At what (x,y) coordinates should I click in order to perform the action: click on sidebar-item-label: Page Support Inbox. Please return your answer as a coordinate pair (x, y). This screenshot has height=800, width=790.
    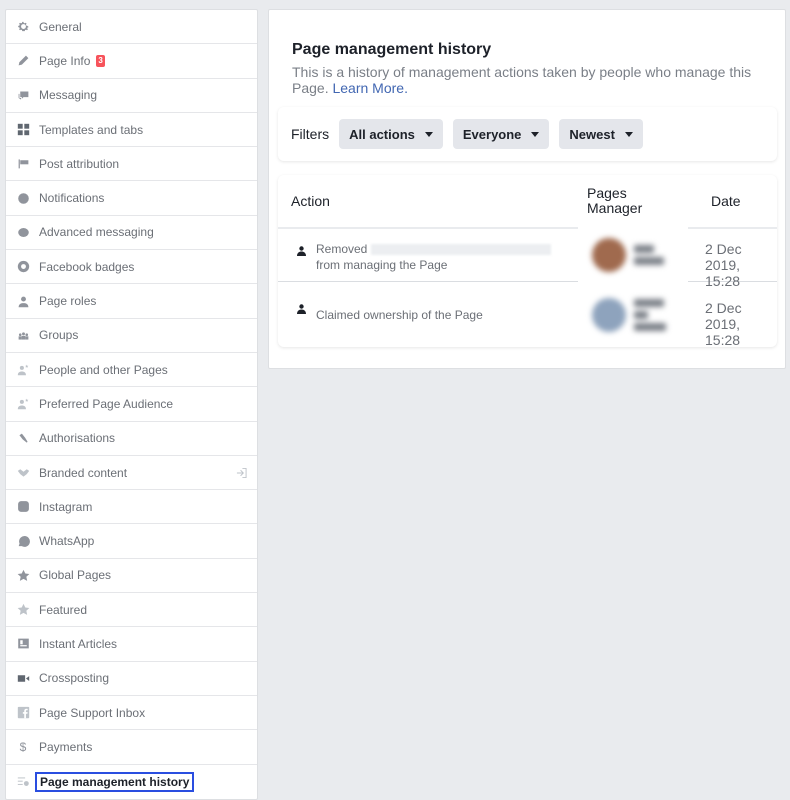
    Looking at the image, I should click on (92, 712).